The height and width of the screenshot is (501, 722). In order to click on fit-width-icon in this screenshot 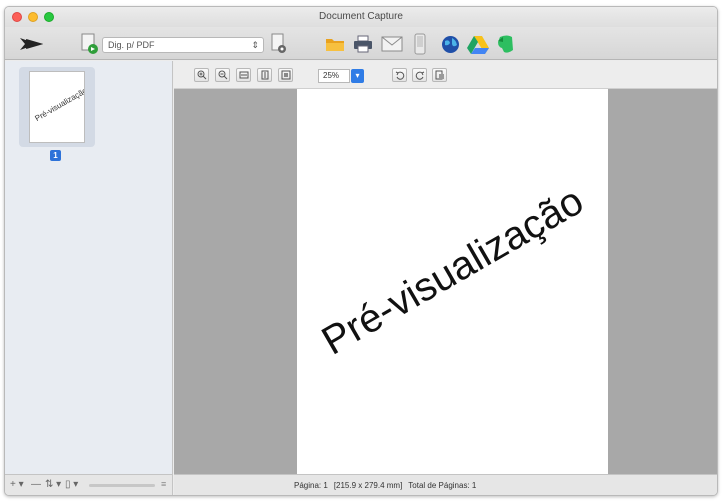, I will do `click(243, 75)`.